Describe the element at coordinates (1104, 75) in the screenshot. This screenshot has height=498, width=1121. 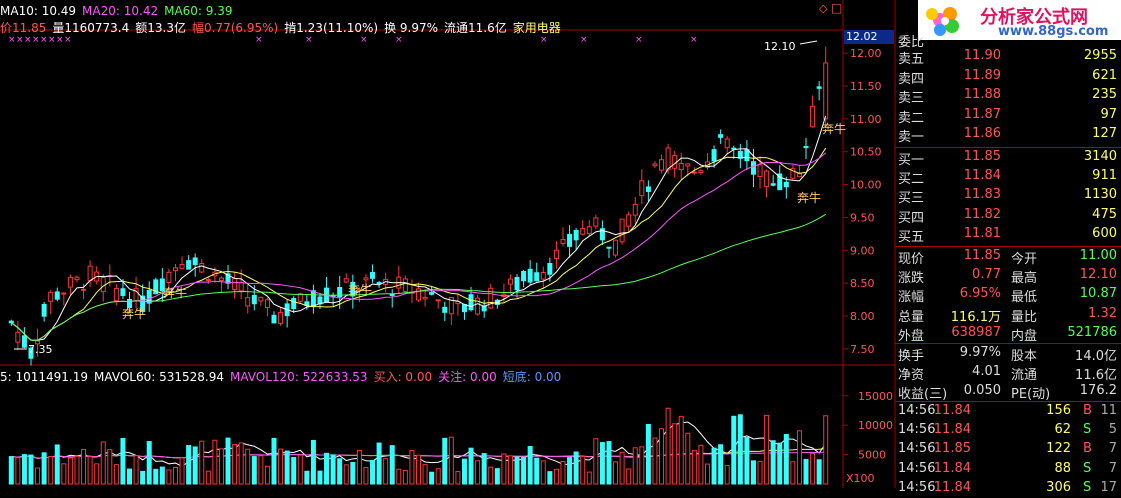
I see `ask-volume: 621` at that location.